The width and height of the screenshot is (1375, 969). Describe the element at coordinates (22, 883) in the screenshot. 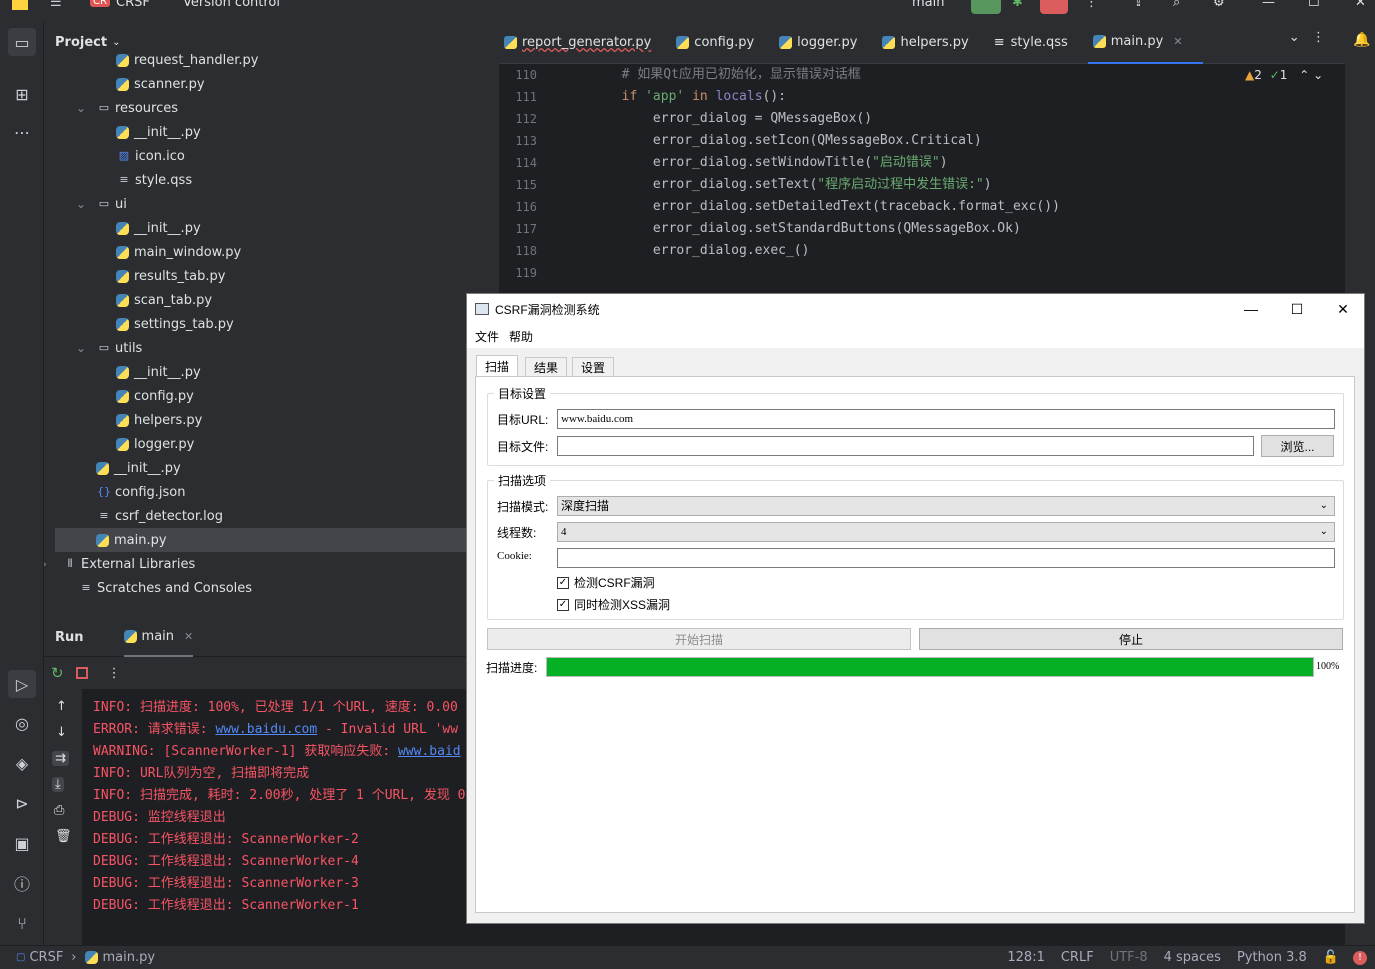

I see `problems-icon: ⓘ` at that location.